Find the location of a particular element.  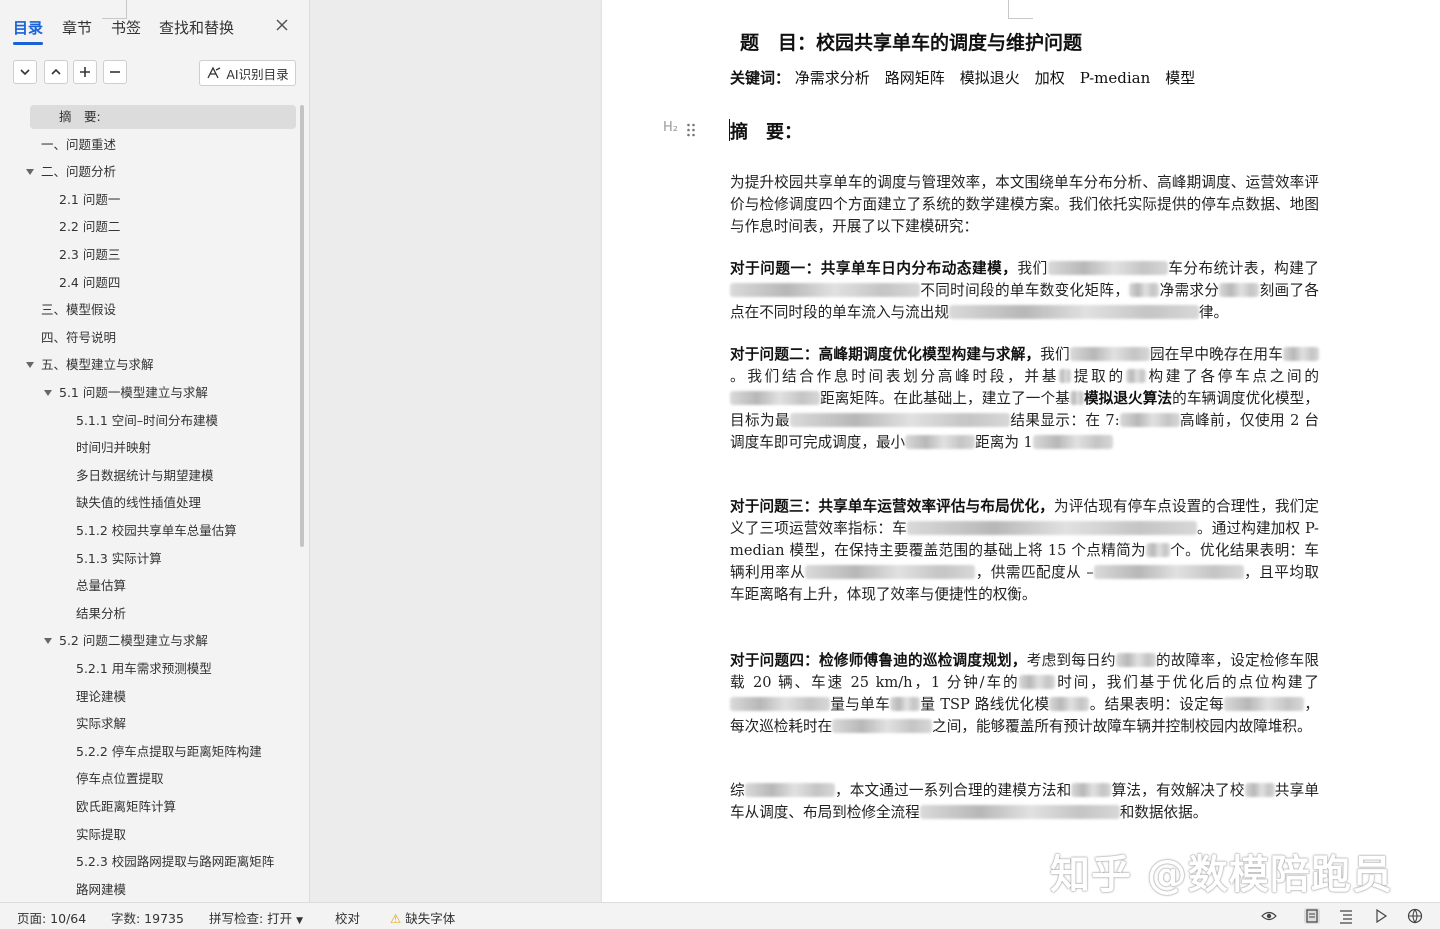

toc-item-label: 5.2 问题二模型建立与求解 is located at coordinates (133, 641).